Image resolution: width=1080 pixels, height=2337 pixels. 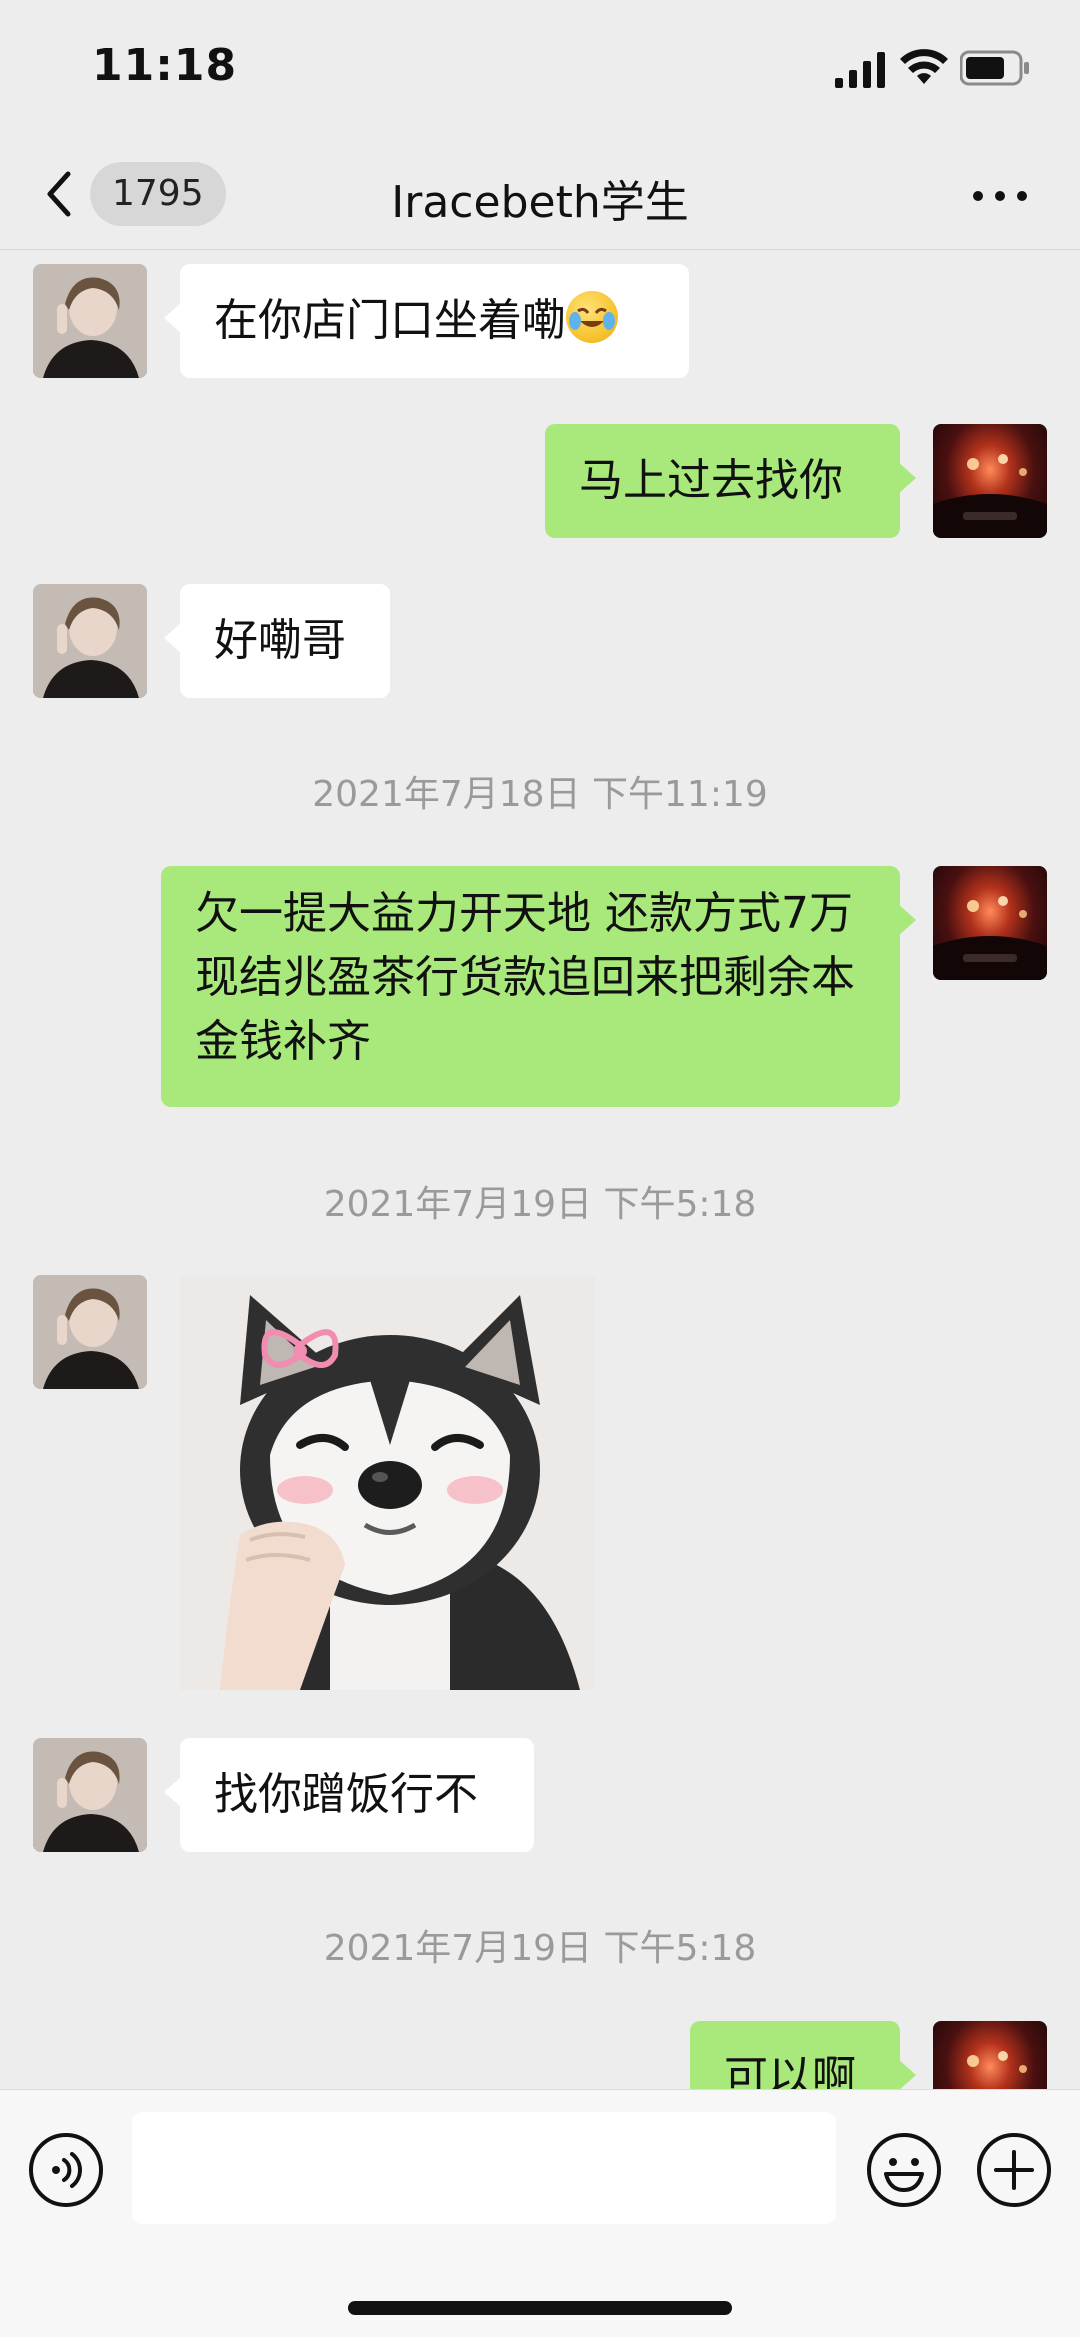 What do you see at coordinates (711, 480) in the screenshot?
I see `message-text: 马上过去找你` at bounding box center [711, 480].